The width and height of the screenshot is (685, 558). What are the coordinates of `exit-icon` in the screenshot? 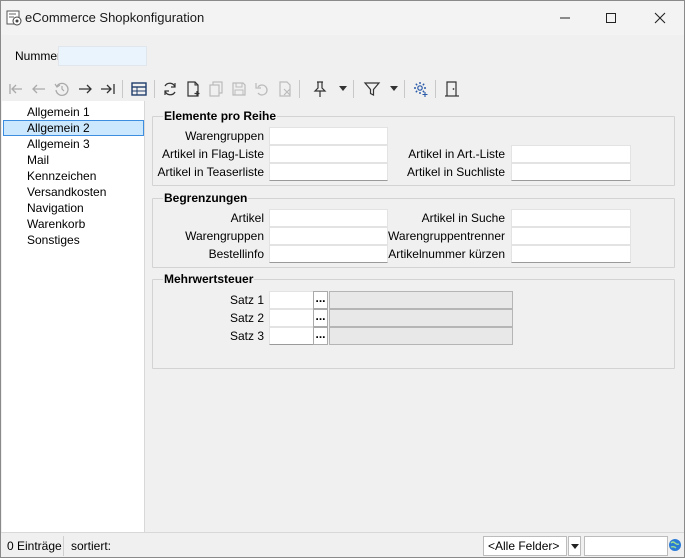 It's located at (452, 89).